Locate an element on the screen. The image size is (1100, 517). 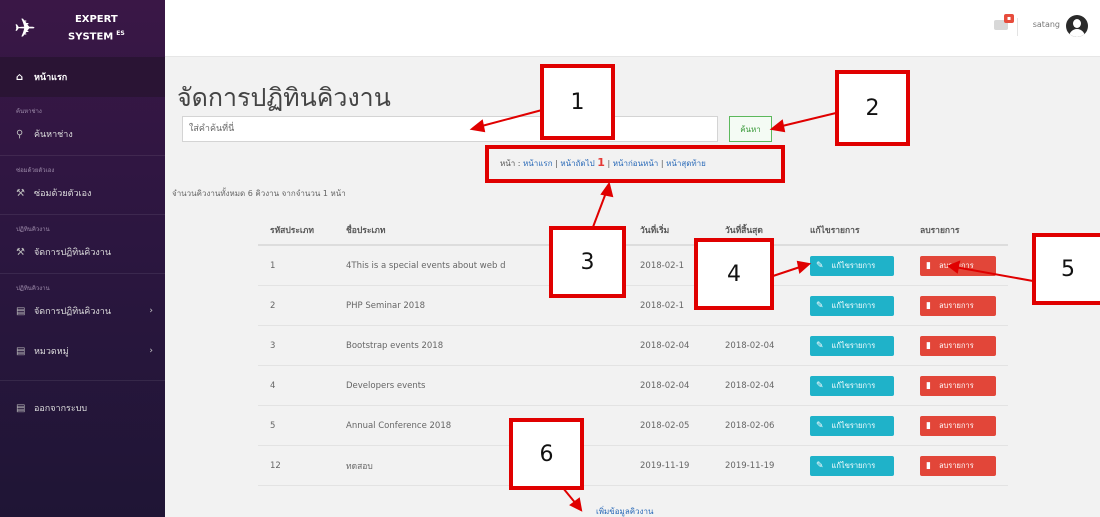
annotation-1: 1 is located at coordinates (577, 102).